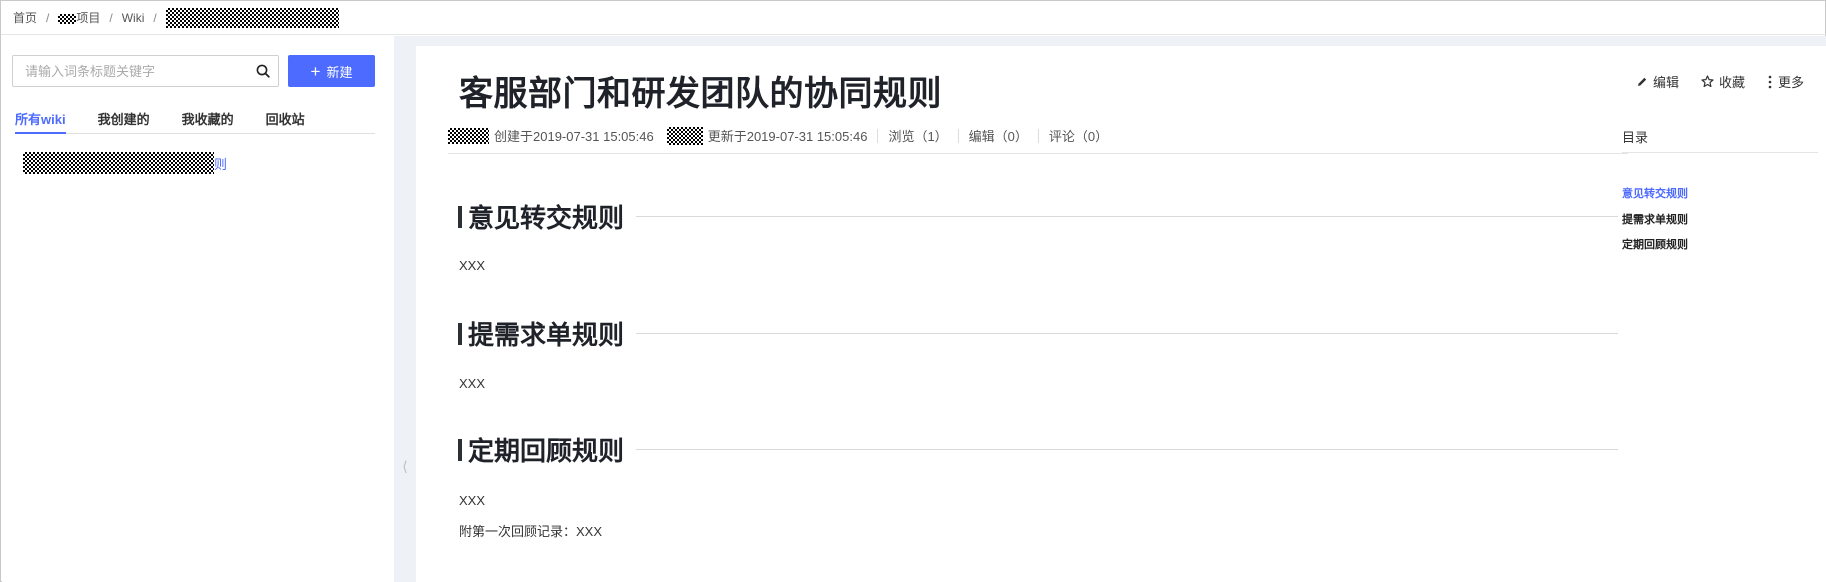 The height and width of the screenshot is (582, 1826). What do you see at coordinates (1732, 82) in the screenshot?
I see `favorite-button-label: 收藏` at bounding box center [1732, 82].